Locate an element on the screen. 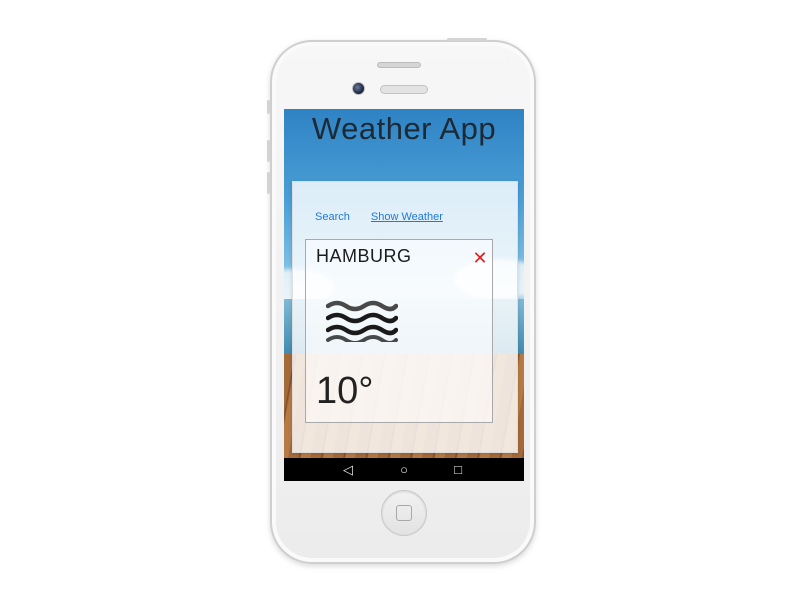 This screenshot has height=600, width=800. fog-wind-icon is located at coordinates (362, 321).